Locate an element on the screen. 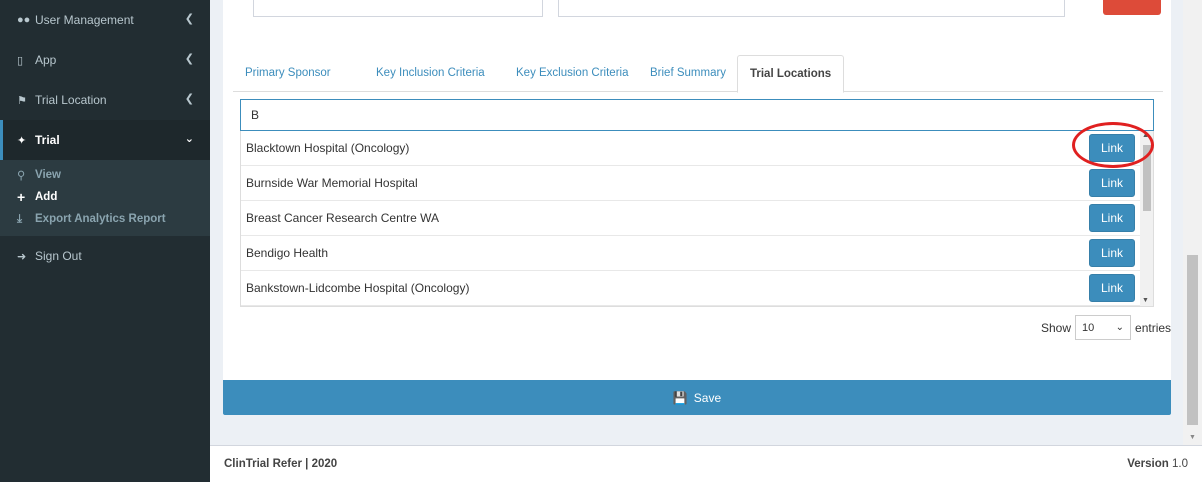  sidebar-item-user-management: ●● User Management ❮ is located at coordinates (105, 20).